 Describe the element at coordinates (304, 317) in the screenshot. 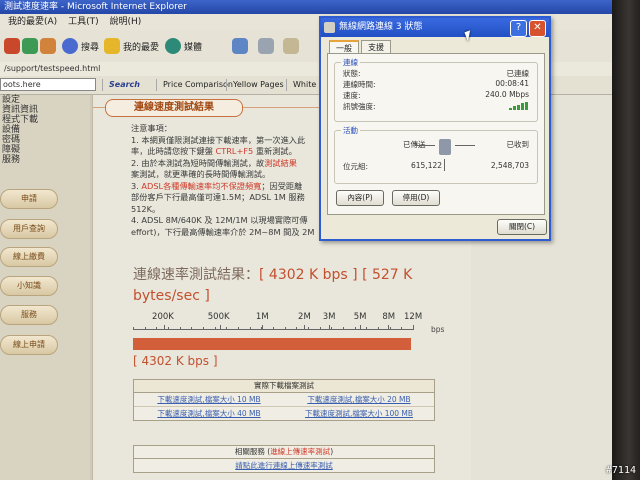

I see `scale-tick-label: 2M` at that location.